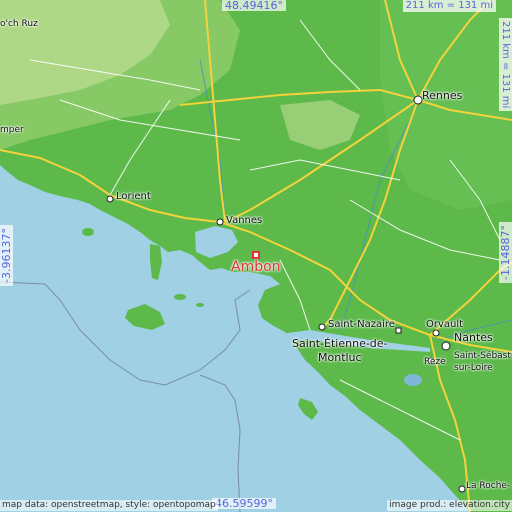 The width and height of the screenshot is (512, 512). I want to click on place-label-saint-etienne-1: Saint-Étienne-de-, so click(340, 343).